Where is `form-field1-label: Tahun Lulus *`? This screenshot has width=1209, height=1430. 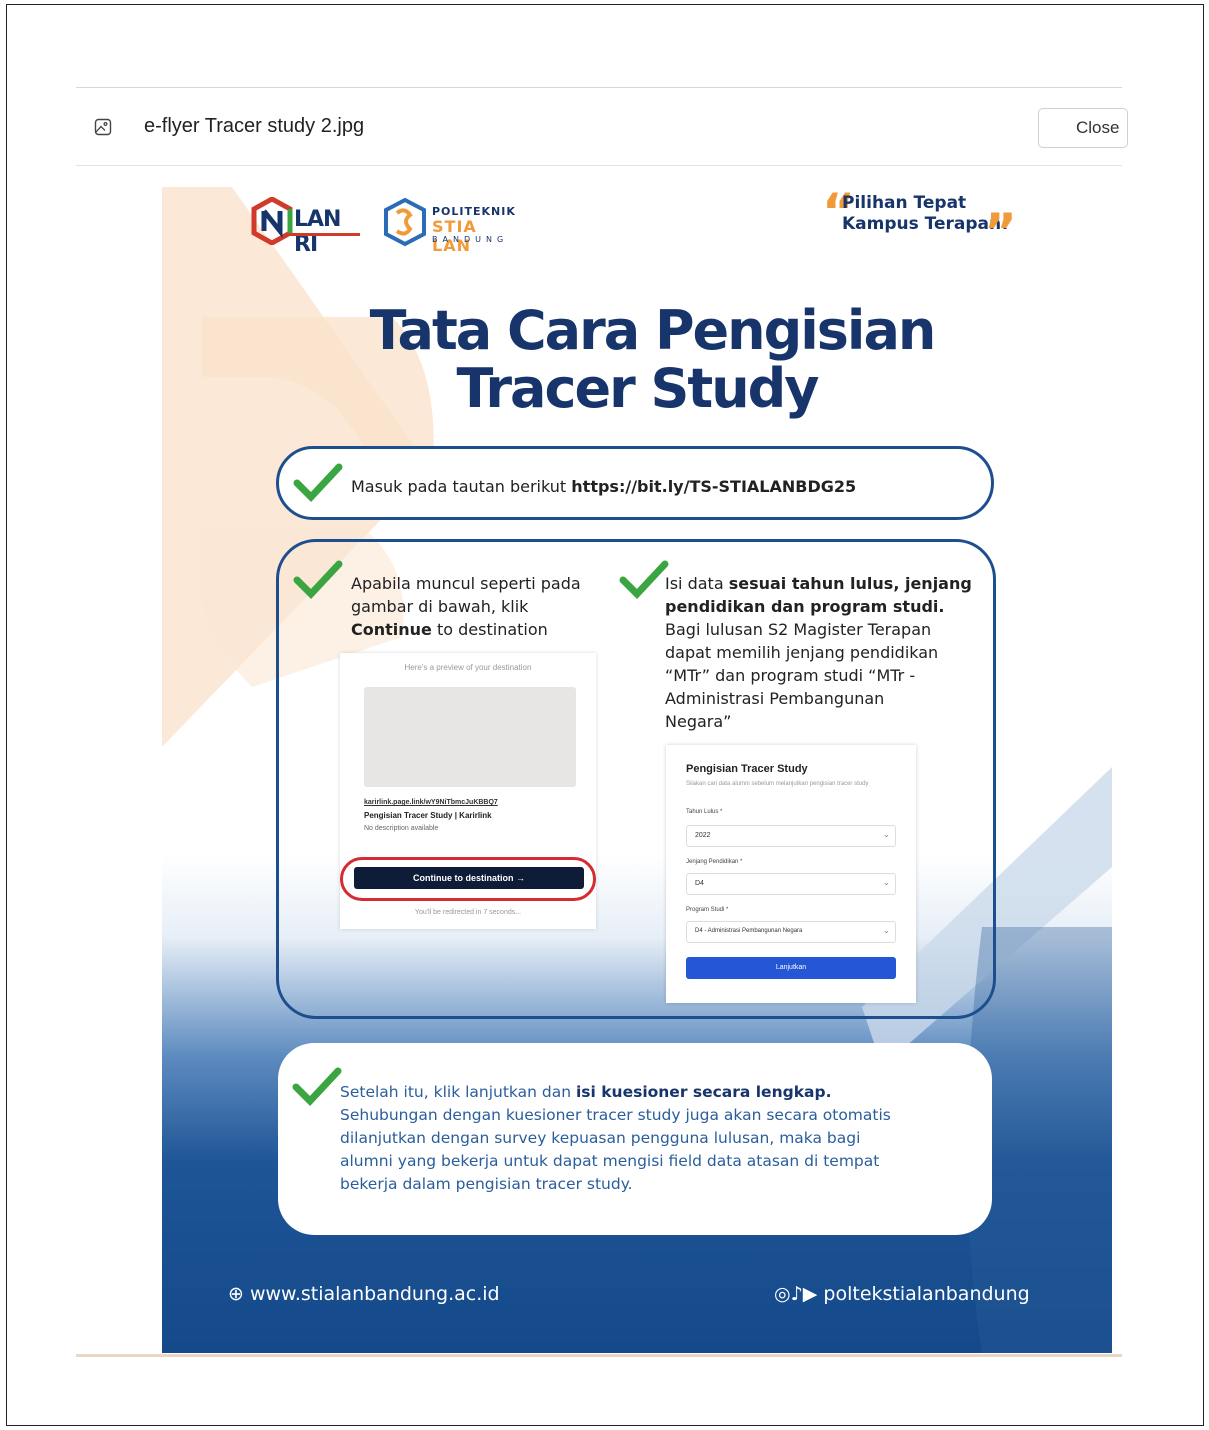 form-field1-label: Tahun Lulus * is located at coordinates (704, 812).